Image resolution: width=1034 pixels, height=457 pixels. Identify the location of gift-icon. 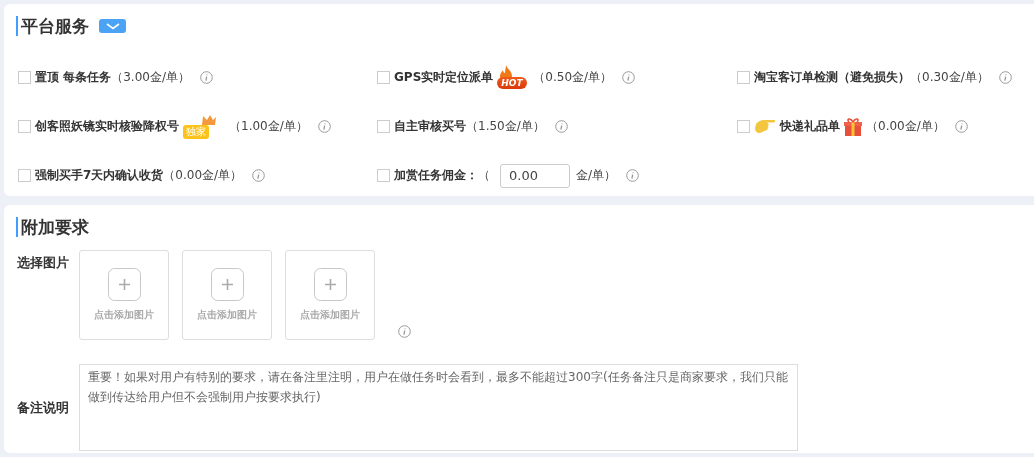
(853, 126).